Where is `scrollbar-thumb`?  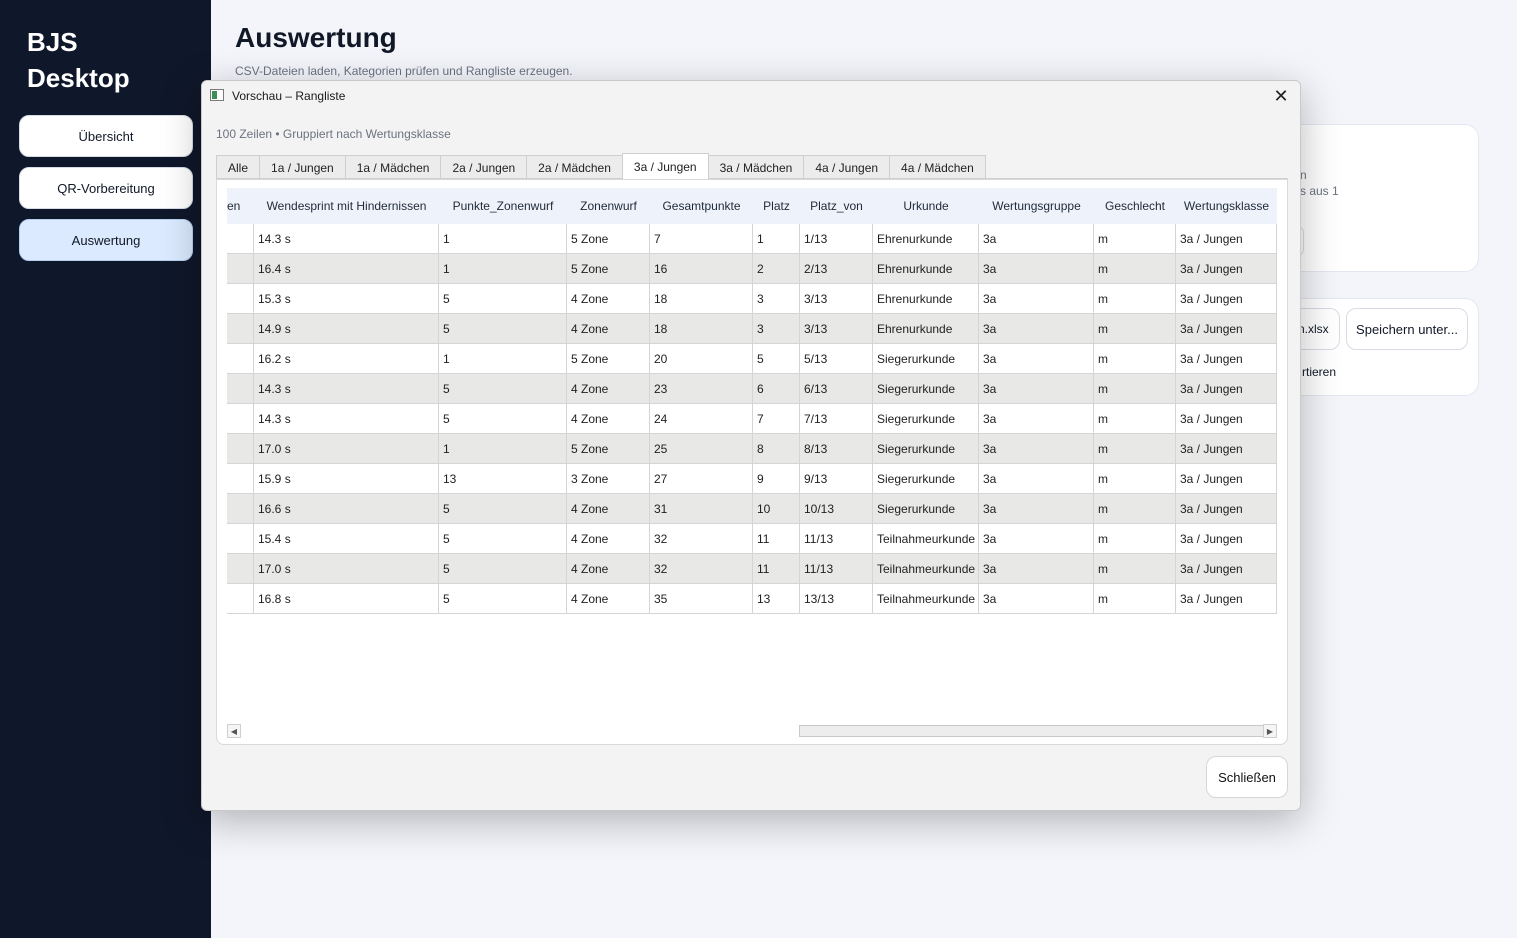
scrollbar-thumb is located at coordinates (1032, 731).